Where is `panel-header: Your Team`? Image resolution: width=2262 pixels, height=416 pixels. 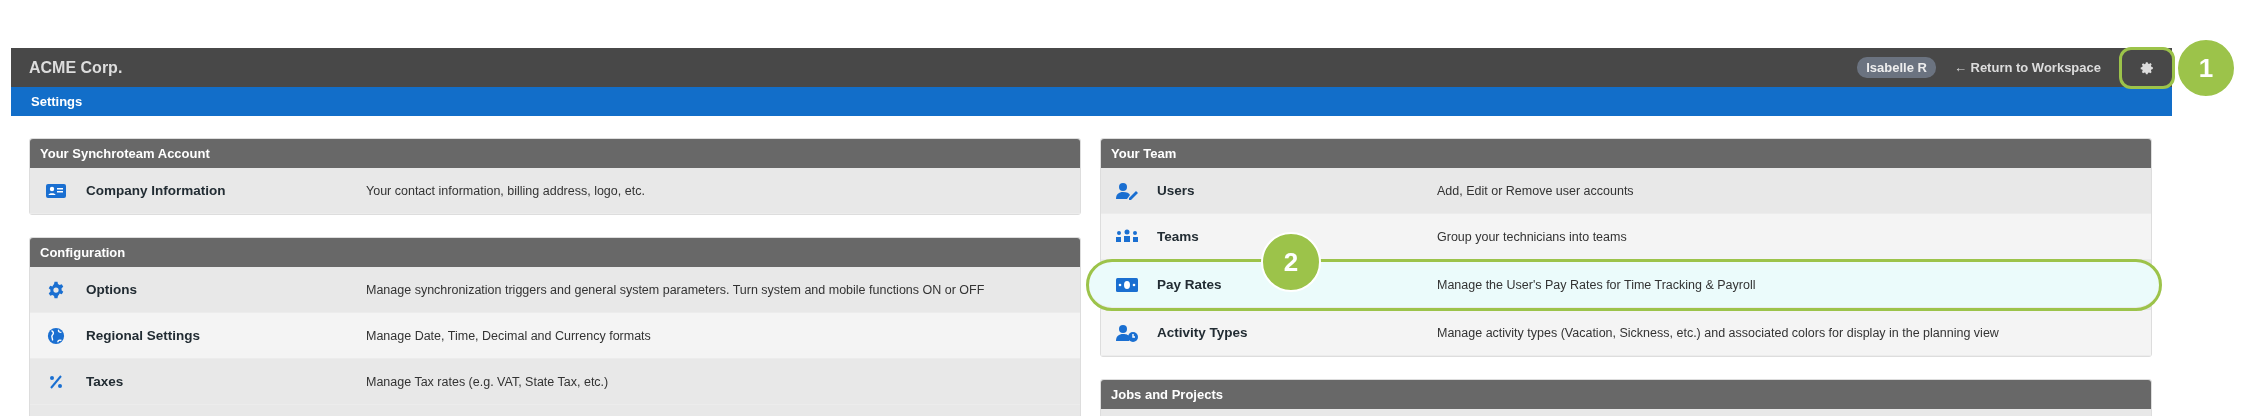 panel-header: Your Team is located at coordinates (1626, 153).